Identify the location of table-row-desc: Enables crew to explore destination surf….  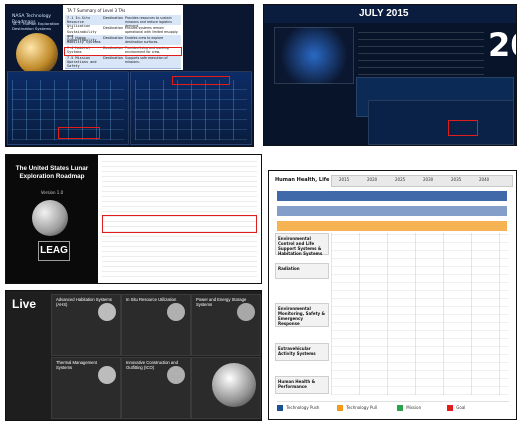
(144, 40).